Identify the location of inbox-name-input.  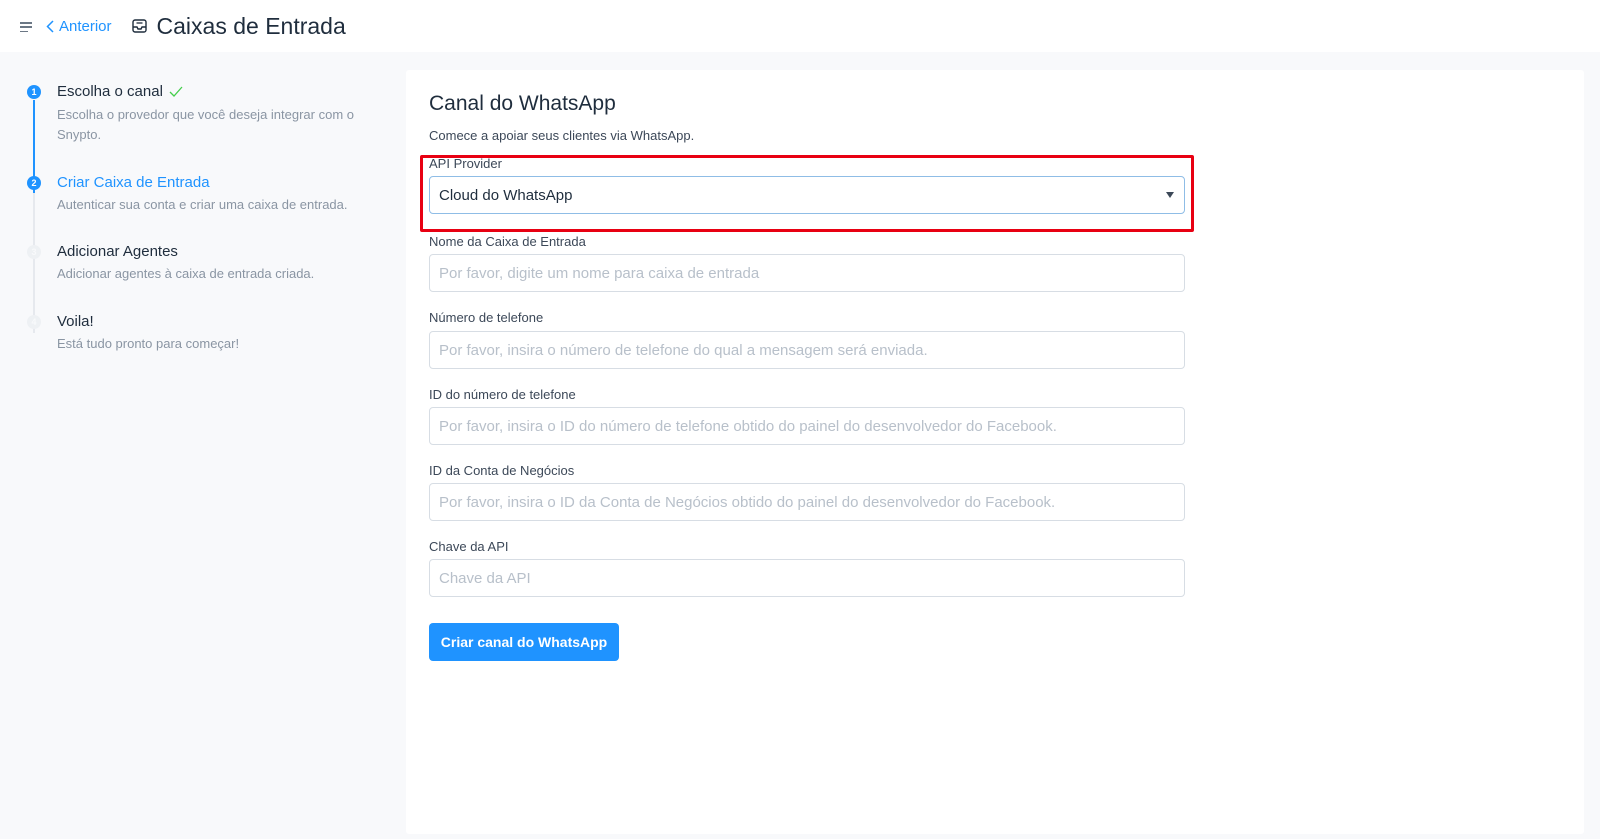
(807, 273).